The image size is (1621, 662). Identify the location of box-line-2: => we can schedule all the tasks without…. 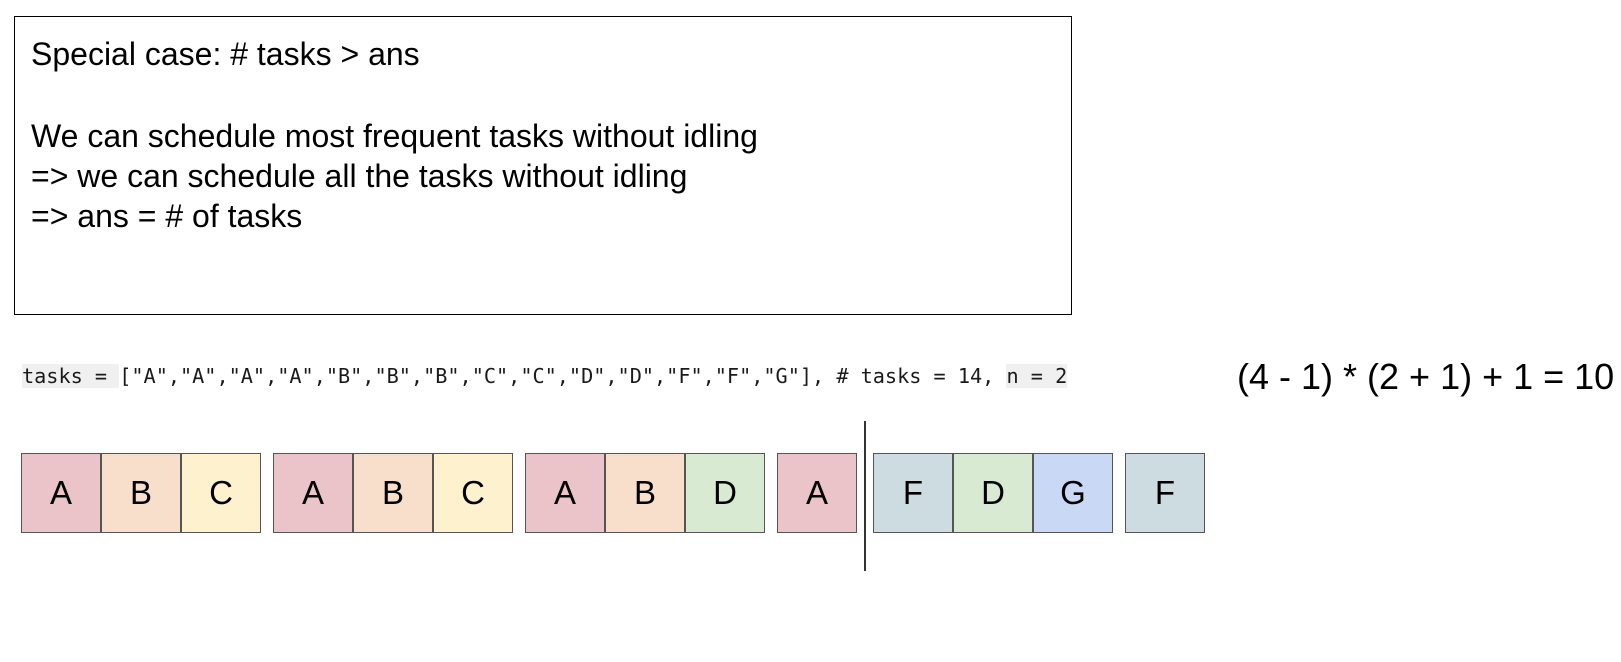
(359, 176).